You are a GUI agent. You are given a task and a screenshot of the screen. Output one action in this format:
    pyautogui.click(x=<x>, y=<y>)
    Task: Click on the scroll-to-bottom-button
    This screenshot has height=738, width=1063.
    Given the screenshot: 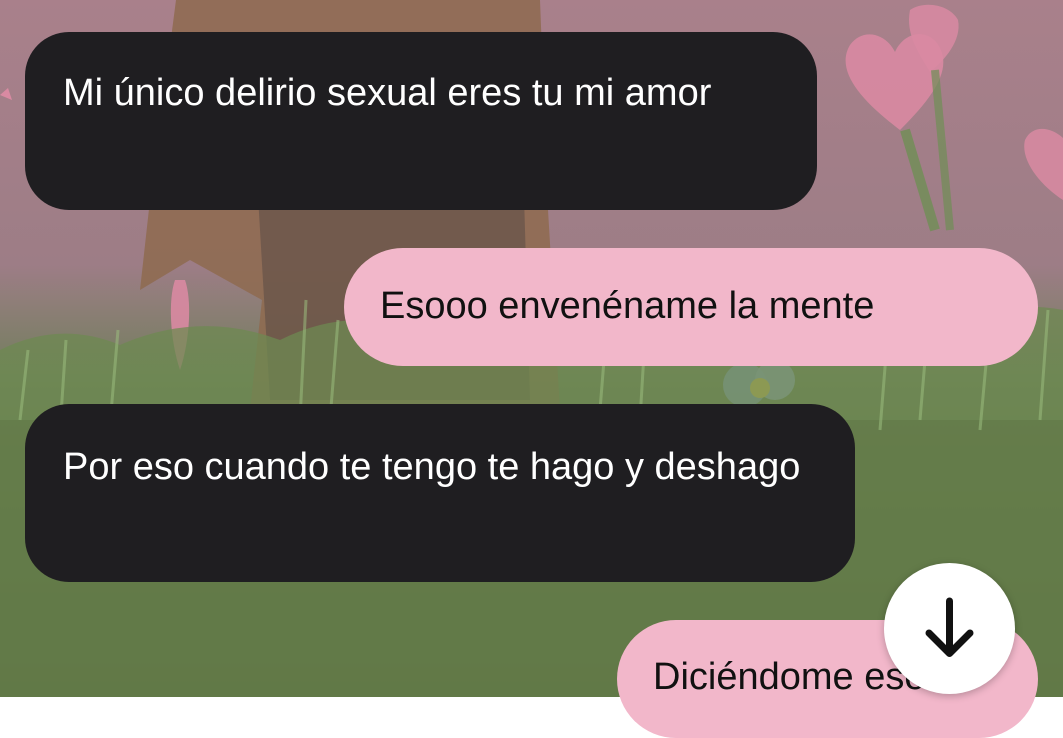 What is the action you would take?
    pyautogui.click(x=949, y=628)
    